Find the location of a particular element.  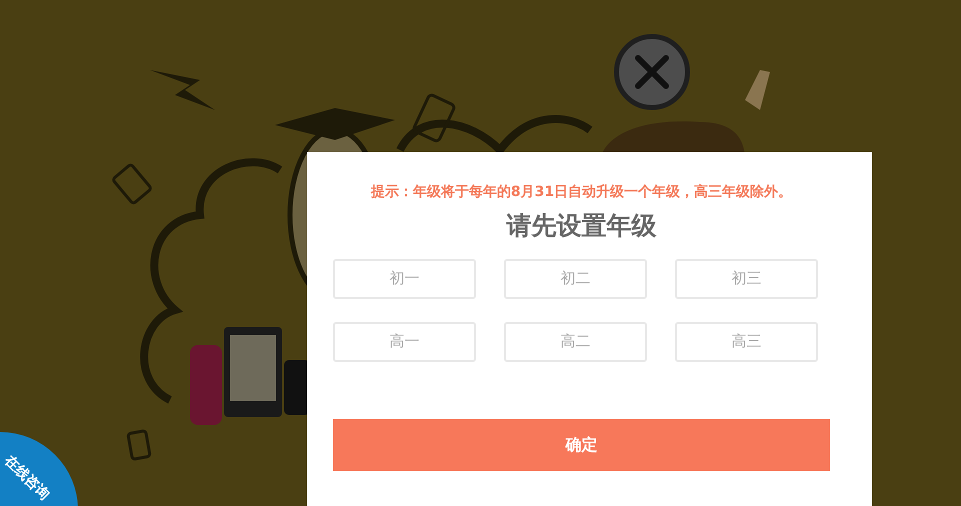

grade-option: 初一 is located at coordinates (404, 278).